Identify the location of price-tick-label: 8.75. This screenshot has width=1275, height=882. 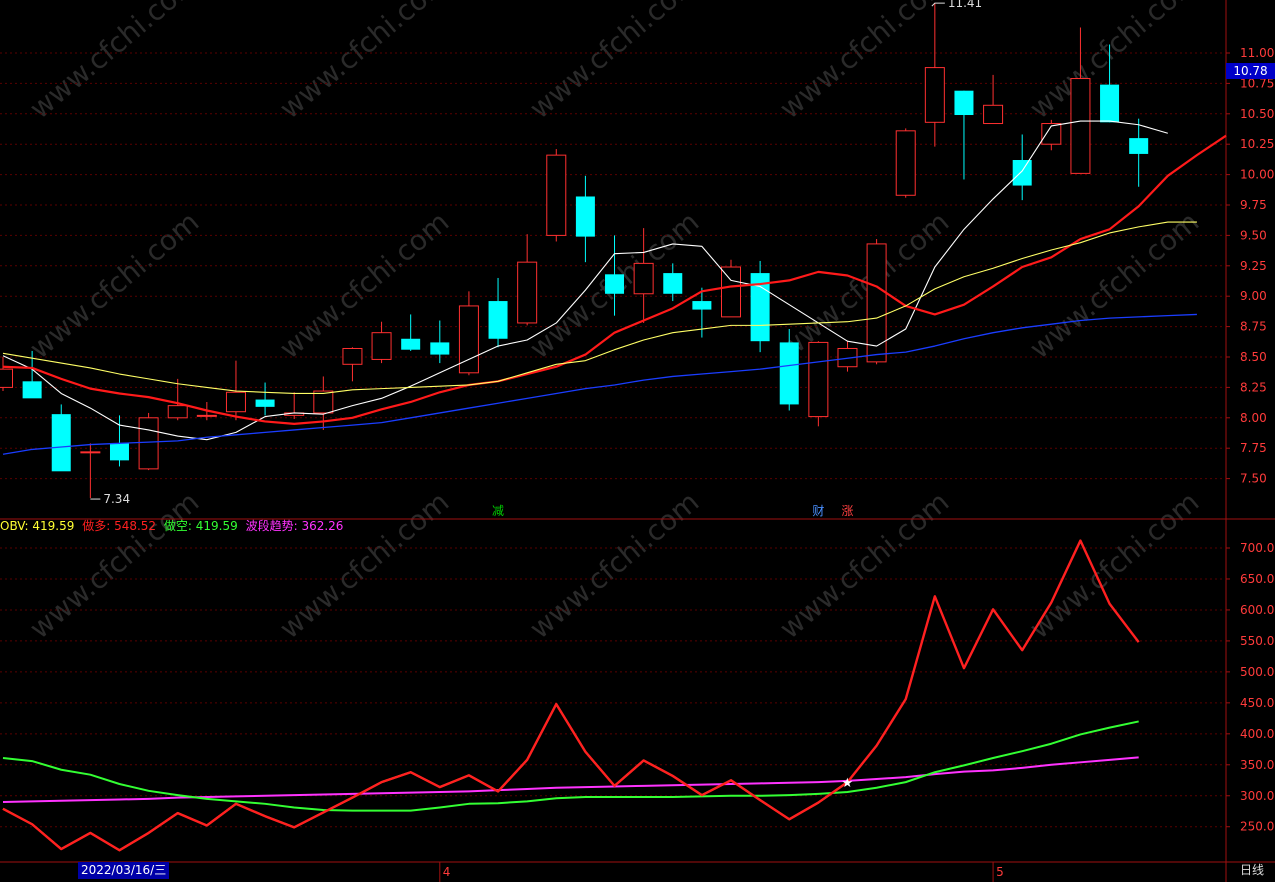
(1253, 327).